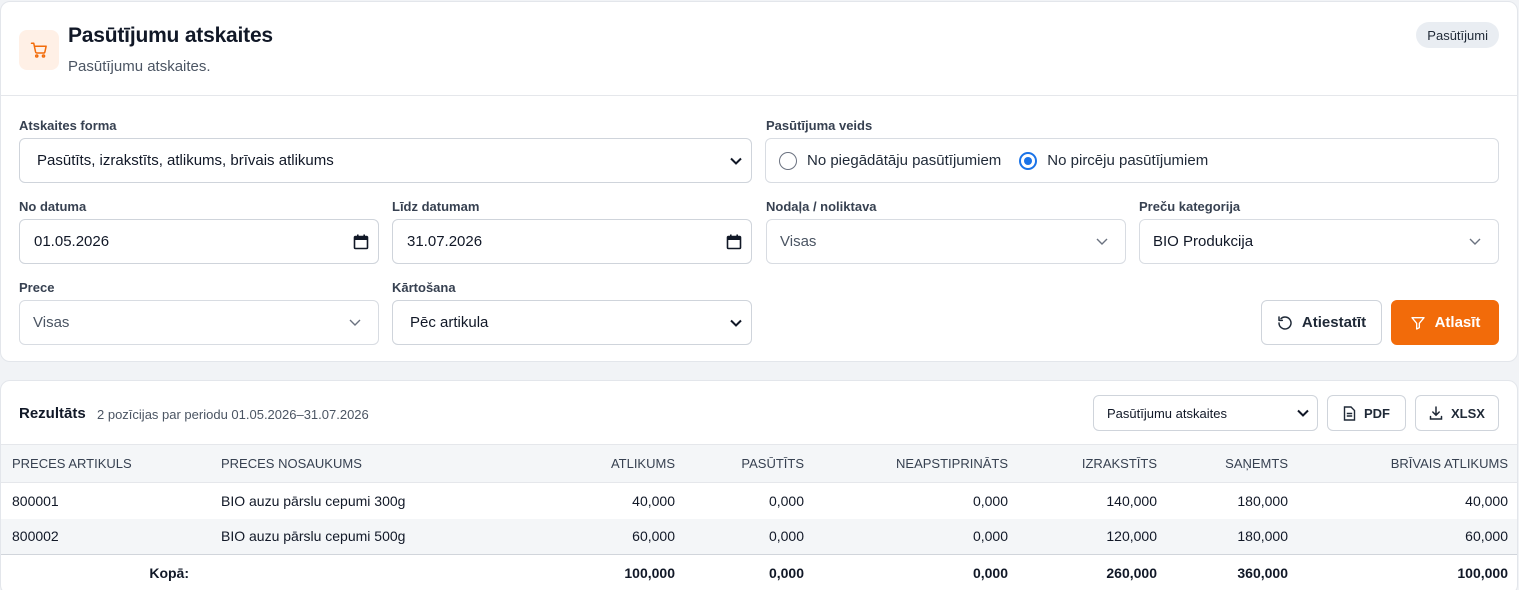 The height and width of the screenshot is (590, 1519). What do you see at coordinates (1203, 241) in the screenshot?
I see `category-value: BIO Produkcija` at bounding box center [1203, 241].